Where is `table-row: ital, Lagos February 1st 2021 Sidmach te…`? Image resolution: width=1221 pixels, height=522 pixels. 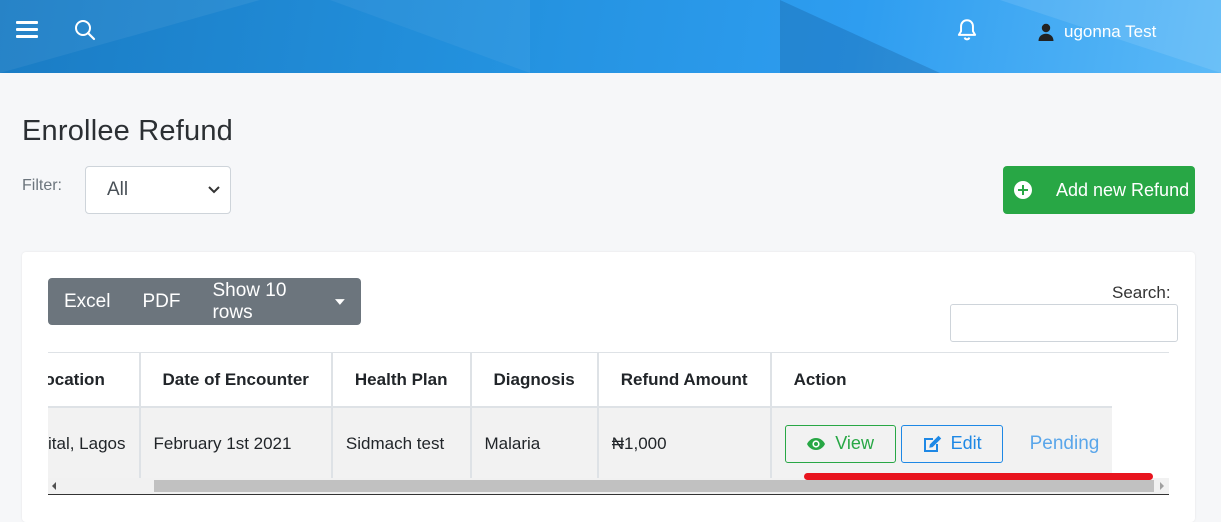
table-row: ital, Lagos February 1st 2021 Sidmach te… is located at coordinates (580, 443).